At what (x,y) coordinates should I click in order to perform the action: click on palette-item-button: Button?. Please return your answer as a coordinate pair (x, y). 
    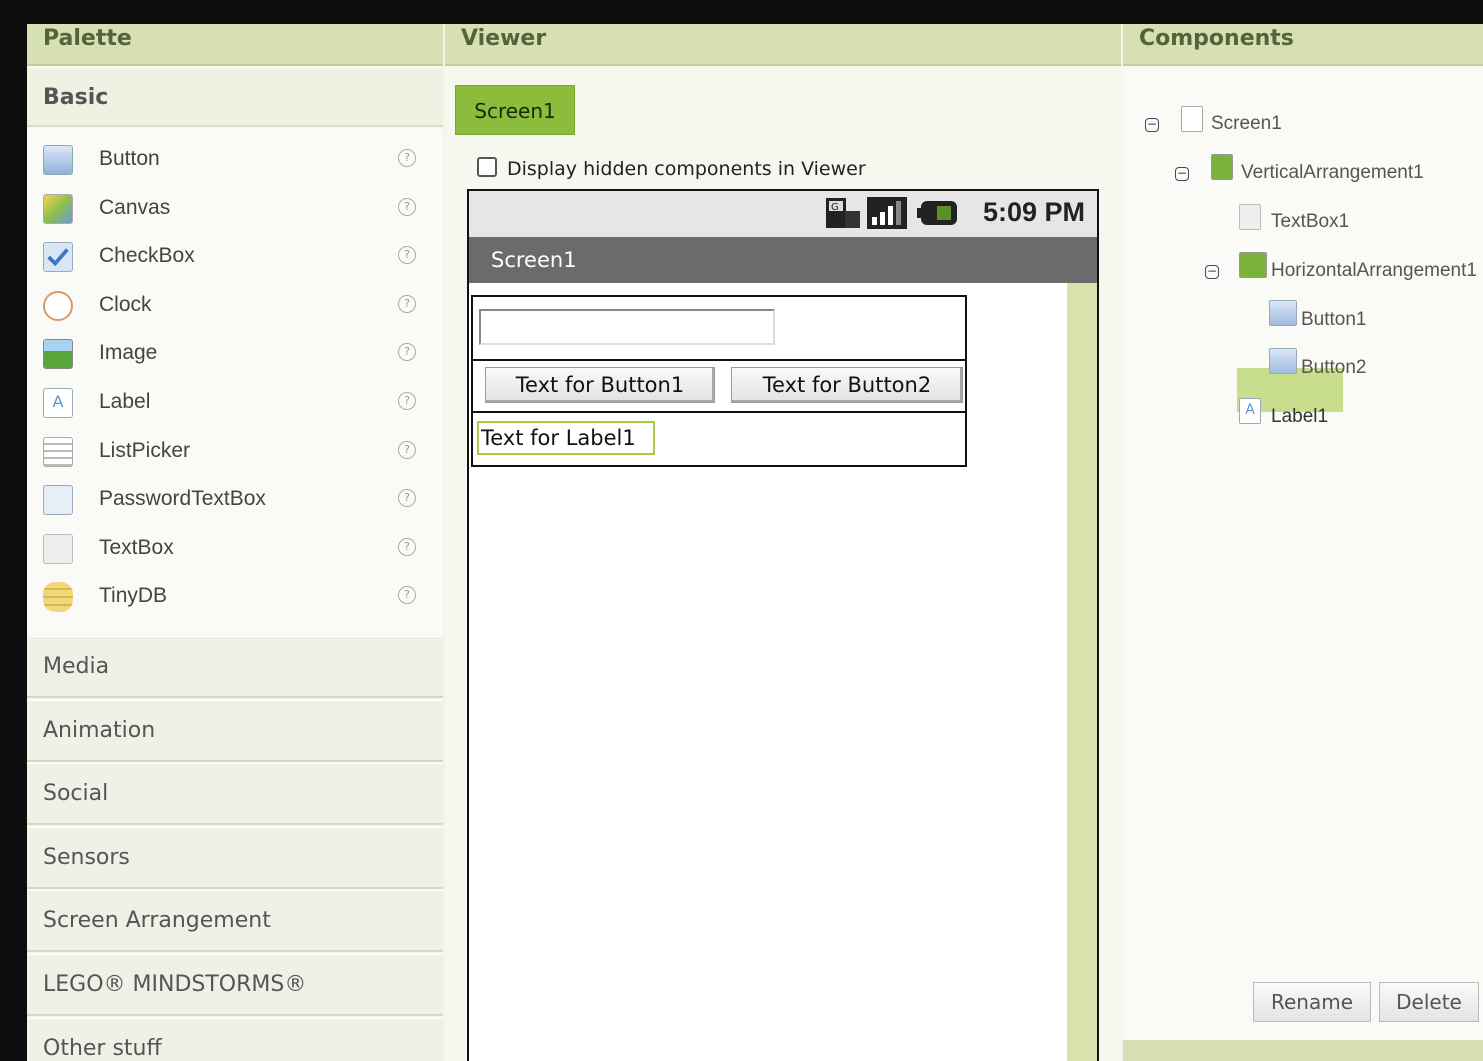
    Looking at the image, I should click on (235, 161).